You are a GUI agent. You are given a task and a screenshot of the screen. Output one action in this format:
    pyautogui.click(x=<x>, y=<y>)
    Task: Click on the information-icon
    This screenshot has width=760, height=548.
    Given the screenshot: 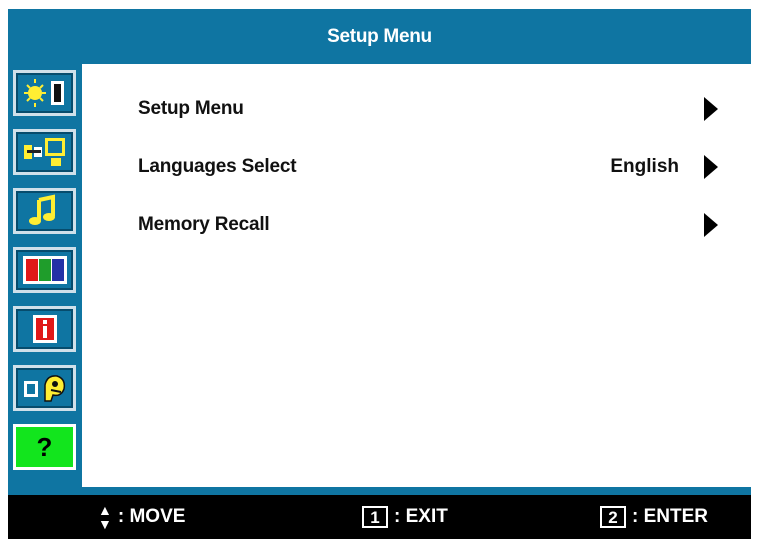 What is the action you would take?
    pyautogui.click(x=44, y=329)
    